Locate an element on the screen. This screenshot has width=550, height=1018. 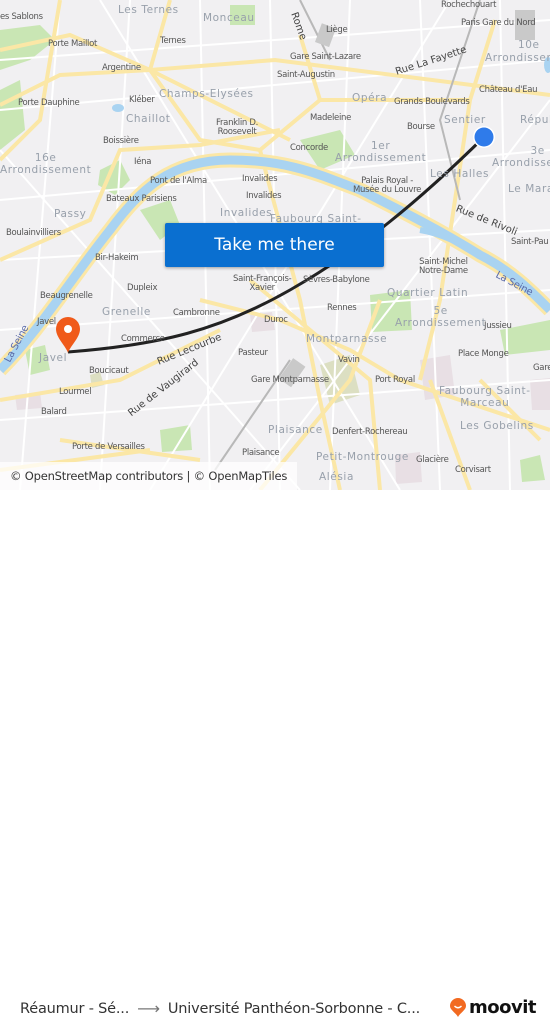
map-label: Lourmel is located at coordinates (75, 392).